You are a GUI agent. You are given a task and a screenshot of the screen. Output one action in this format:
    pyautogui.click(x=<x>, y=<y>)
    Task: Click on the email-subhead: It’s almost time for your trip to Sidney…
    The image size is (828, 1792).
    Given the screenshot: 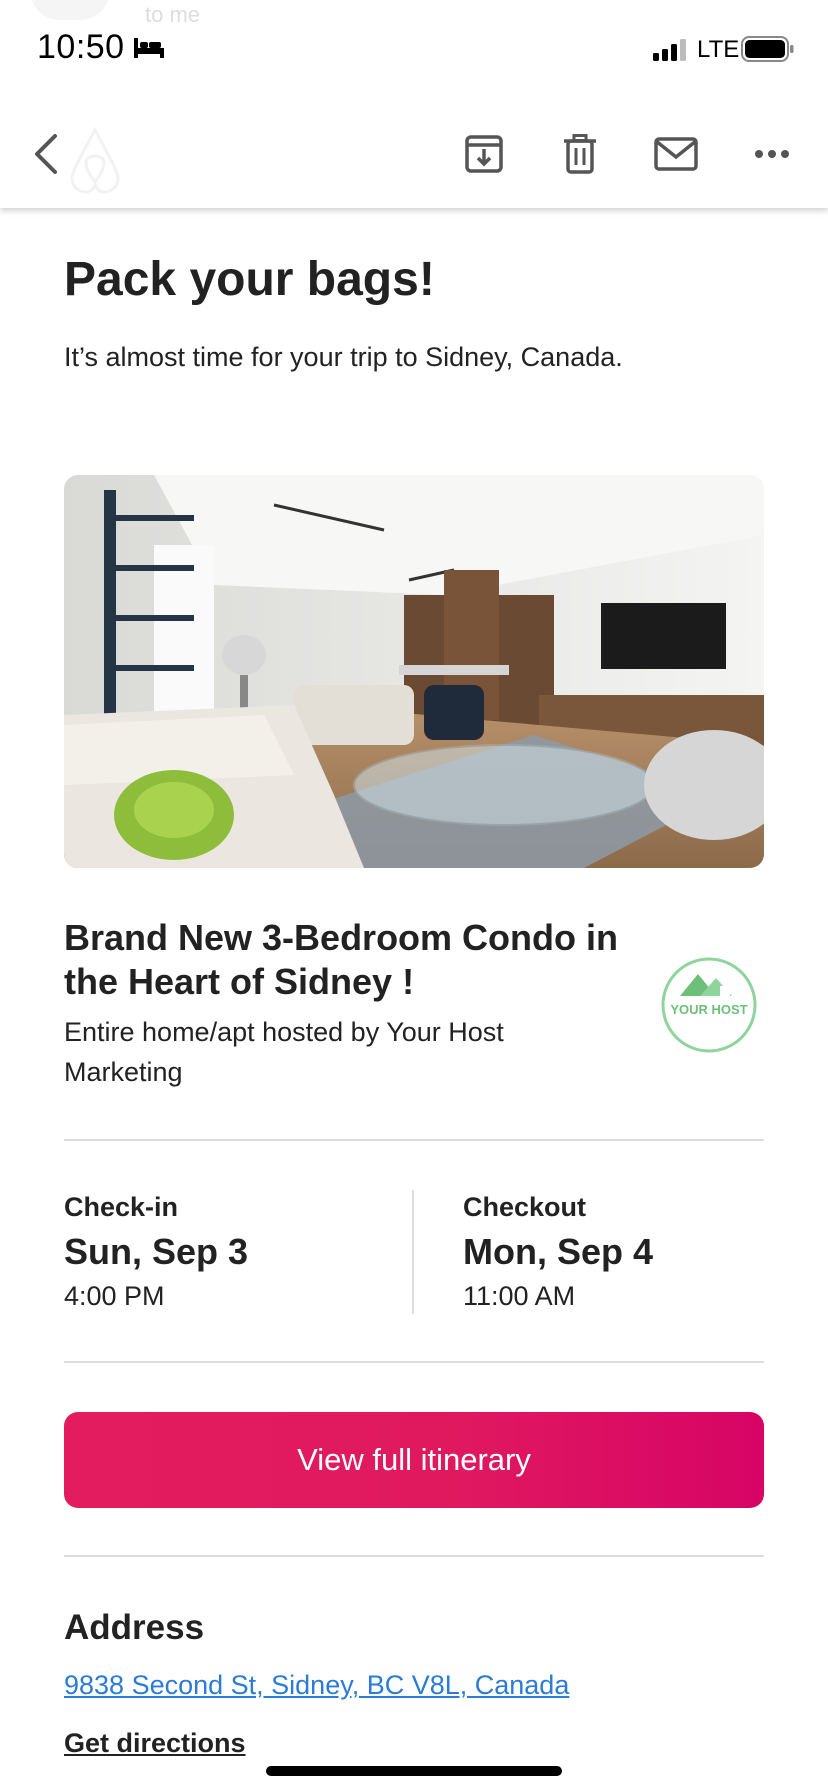 What is the action you would take?
    pyautogui.click(x=343, y=357)
    